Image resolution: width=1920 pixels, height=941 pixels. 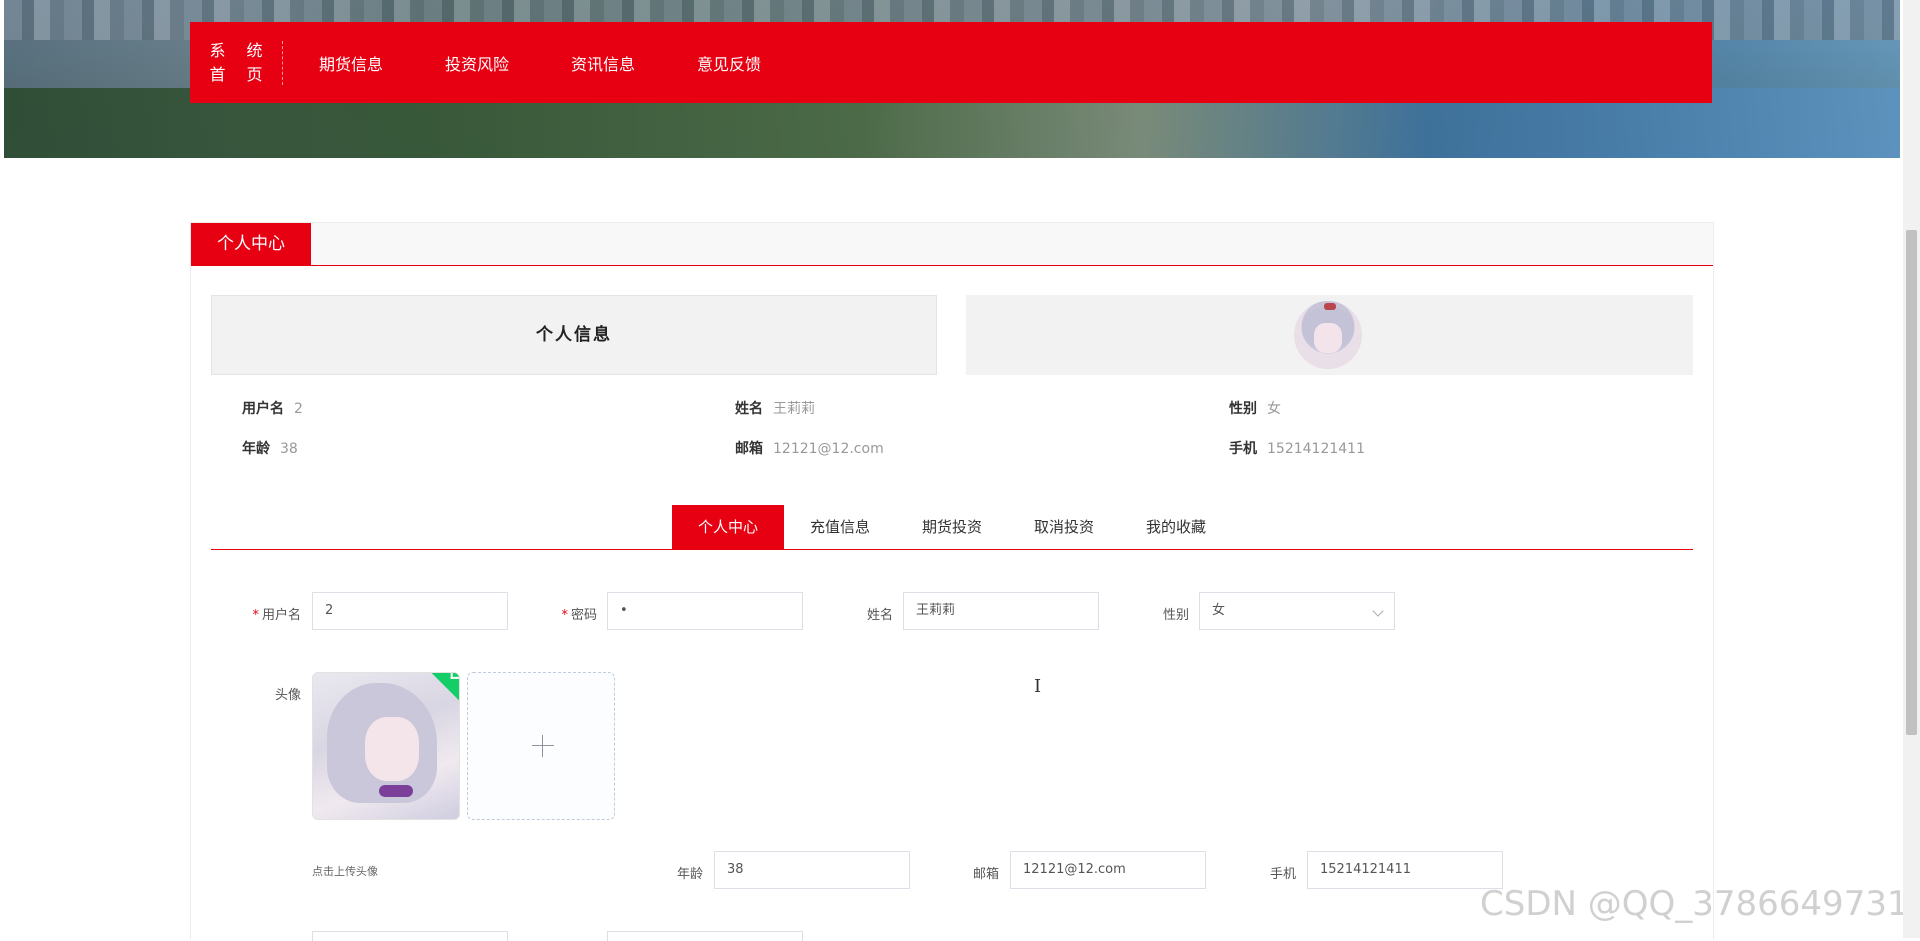 I want to click on profile-gender: 性别女, so click(x=1255, y=408).